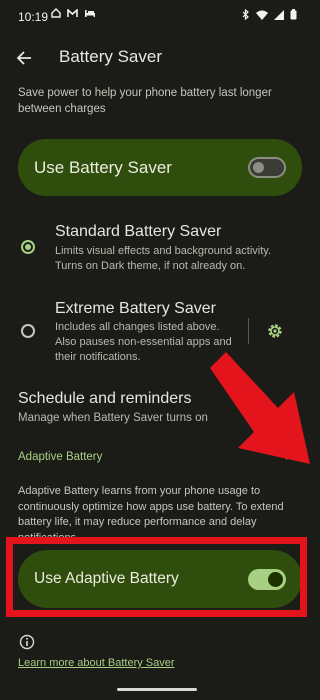  What do you see at coordinates (245, 14) in the screenshot?
I see `bluetooth-icon` at bounding box center [245, 14].